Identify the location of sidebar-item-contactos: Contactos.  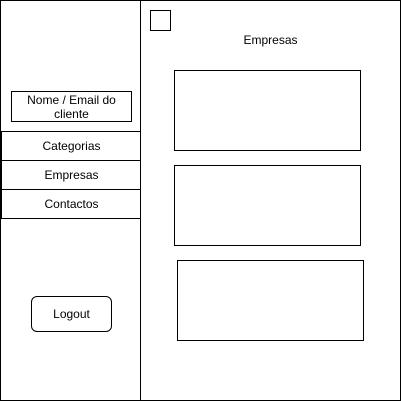
(71, 204).